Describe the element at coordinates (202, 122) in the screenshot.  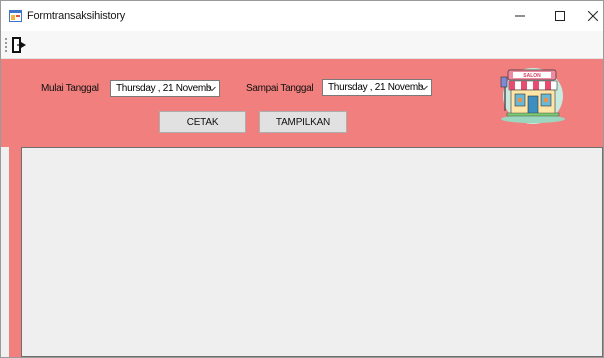
I see `print-button: CETAK` at that location.